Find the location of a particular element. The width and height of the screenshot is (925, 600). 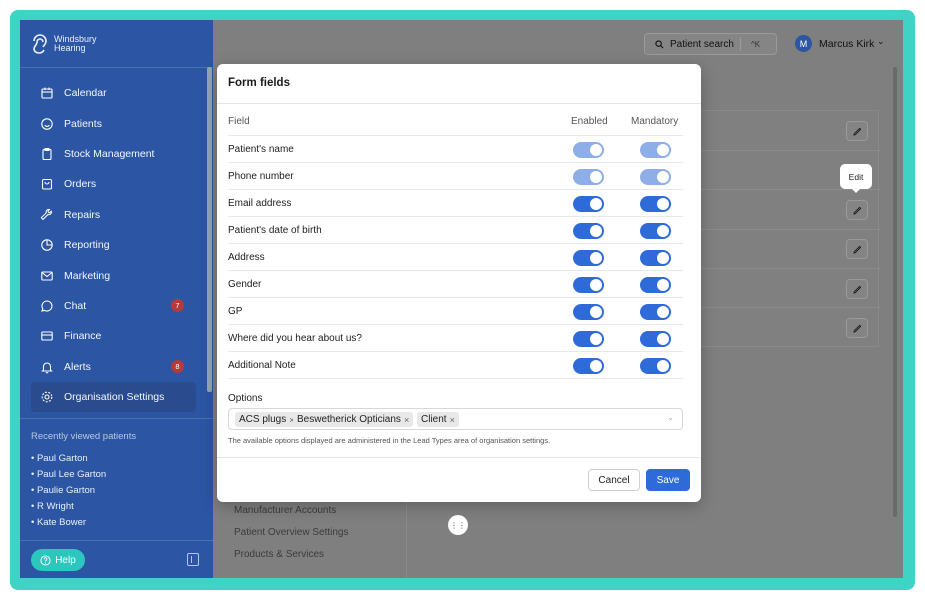

user-name: Marcus Kirk is located at coordinates (846, 44).